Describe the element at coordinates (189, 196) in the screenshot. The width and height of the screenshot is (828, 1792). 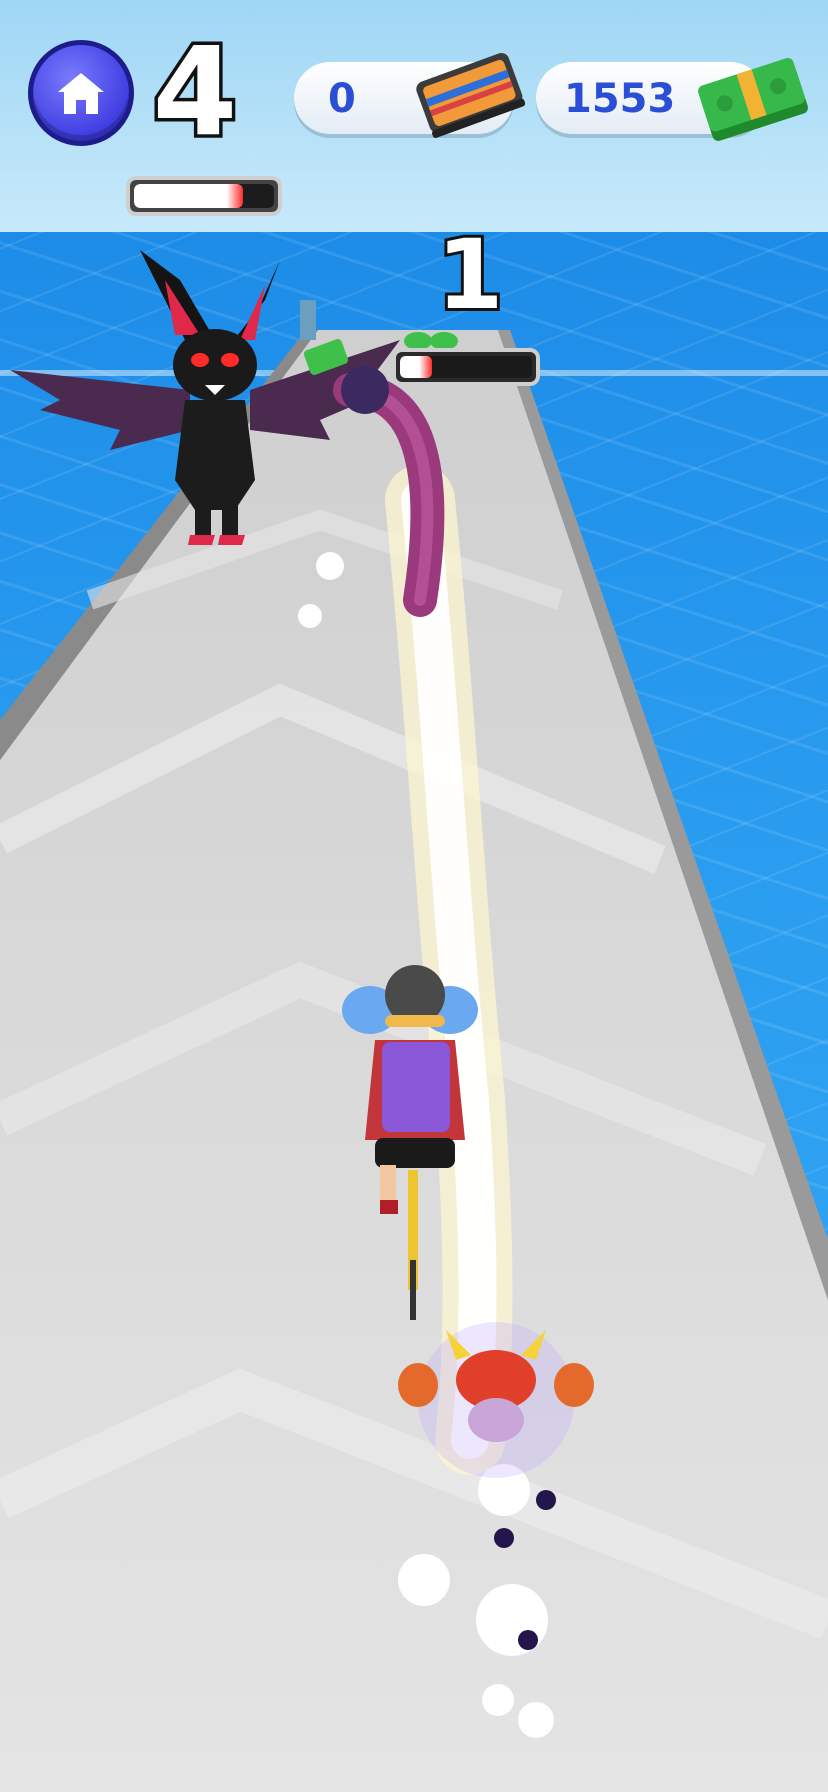
I see `level-progress-fill` at that location.